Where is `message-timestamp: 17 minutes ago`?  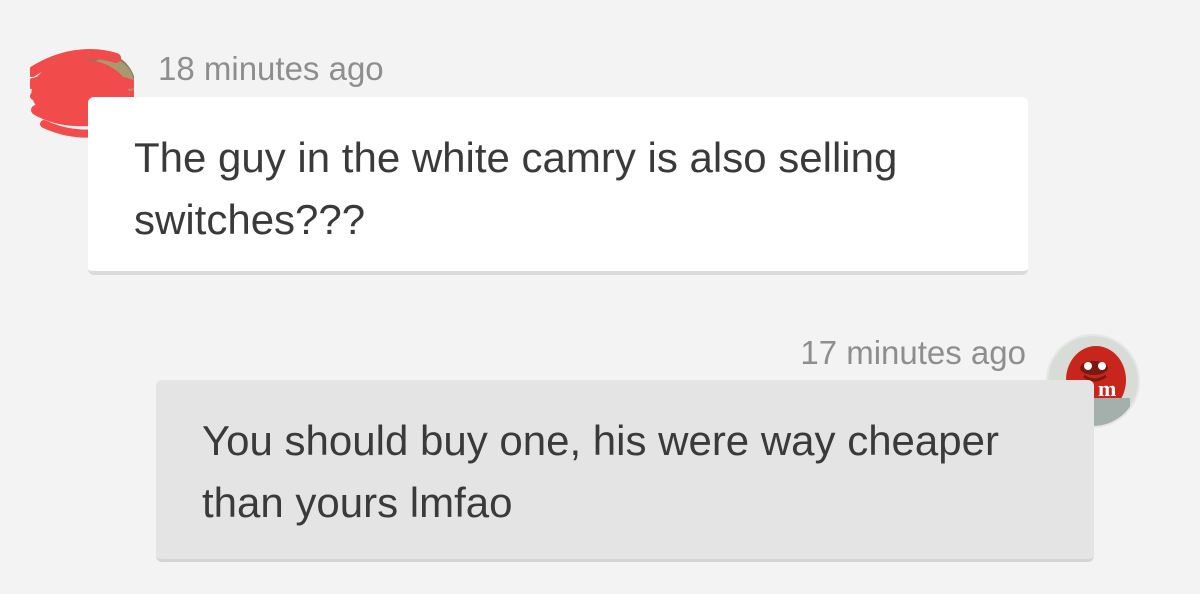 message-timestamp: 17 minutes ago is located at coordinates (913, 352).